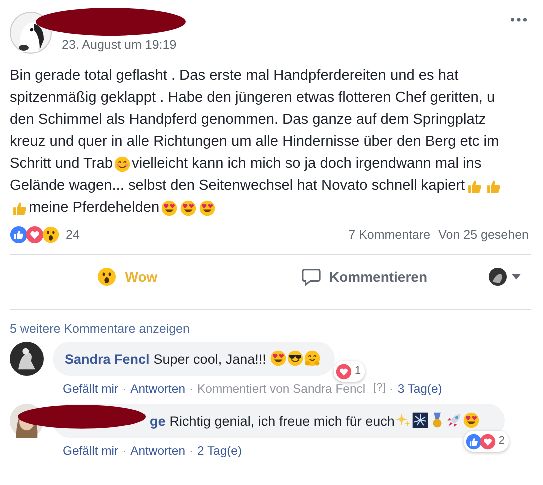 This screenshot has height=485, width=543. Describe the element at coordinates (270, 323) in the screenshot. I see `more-comments-link: 5 weitere Kommentare anzeigen` at that location.